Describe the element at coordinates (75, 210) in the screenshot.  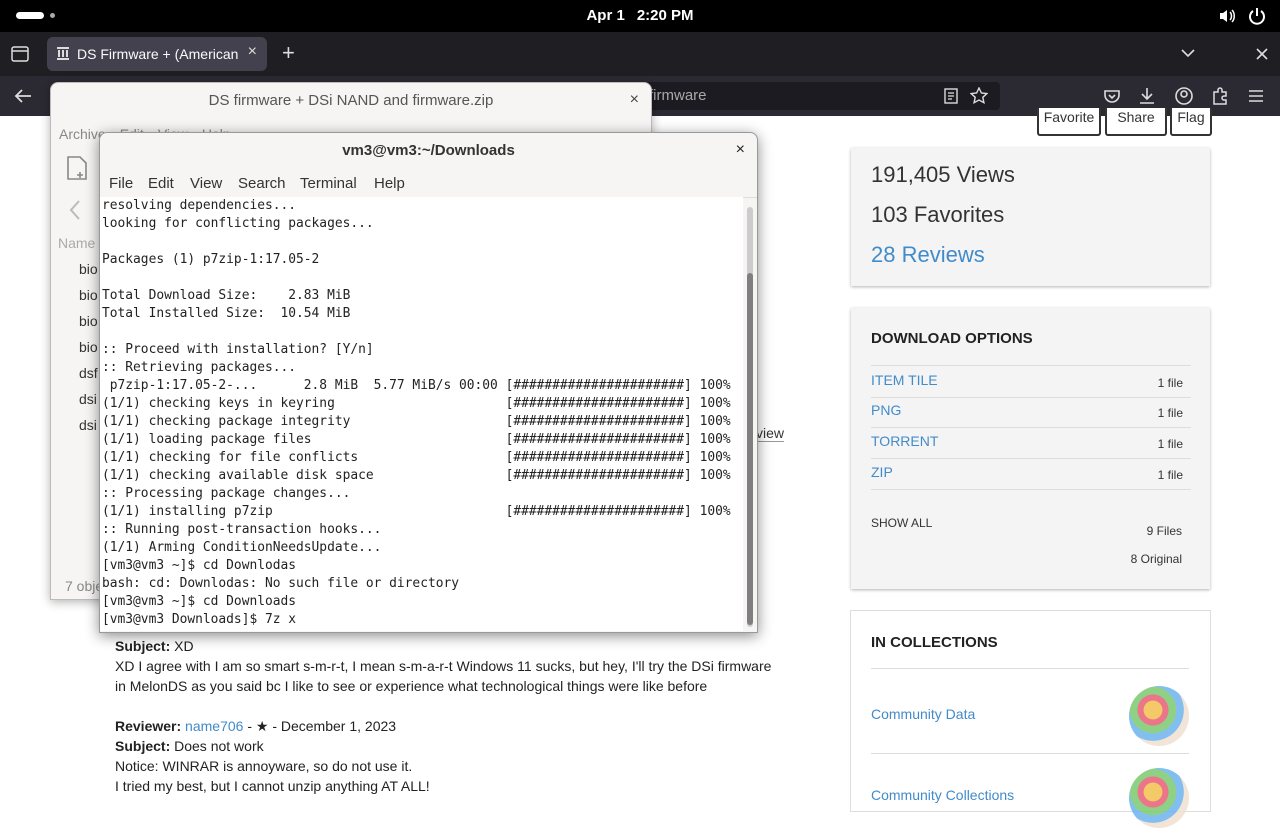
I see `archive-back-icon` at that location.